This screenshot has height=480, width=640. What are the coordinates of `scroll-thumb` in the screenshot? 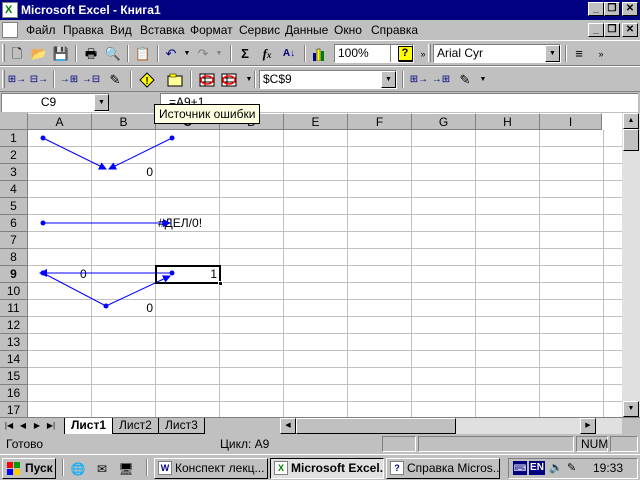 It's located at (631, 140).